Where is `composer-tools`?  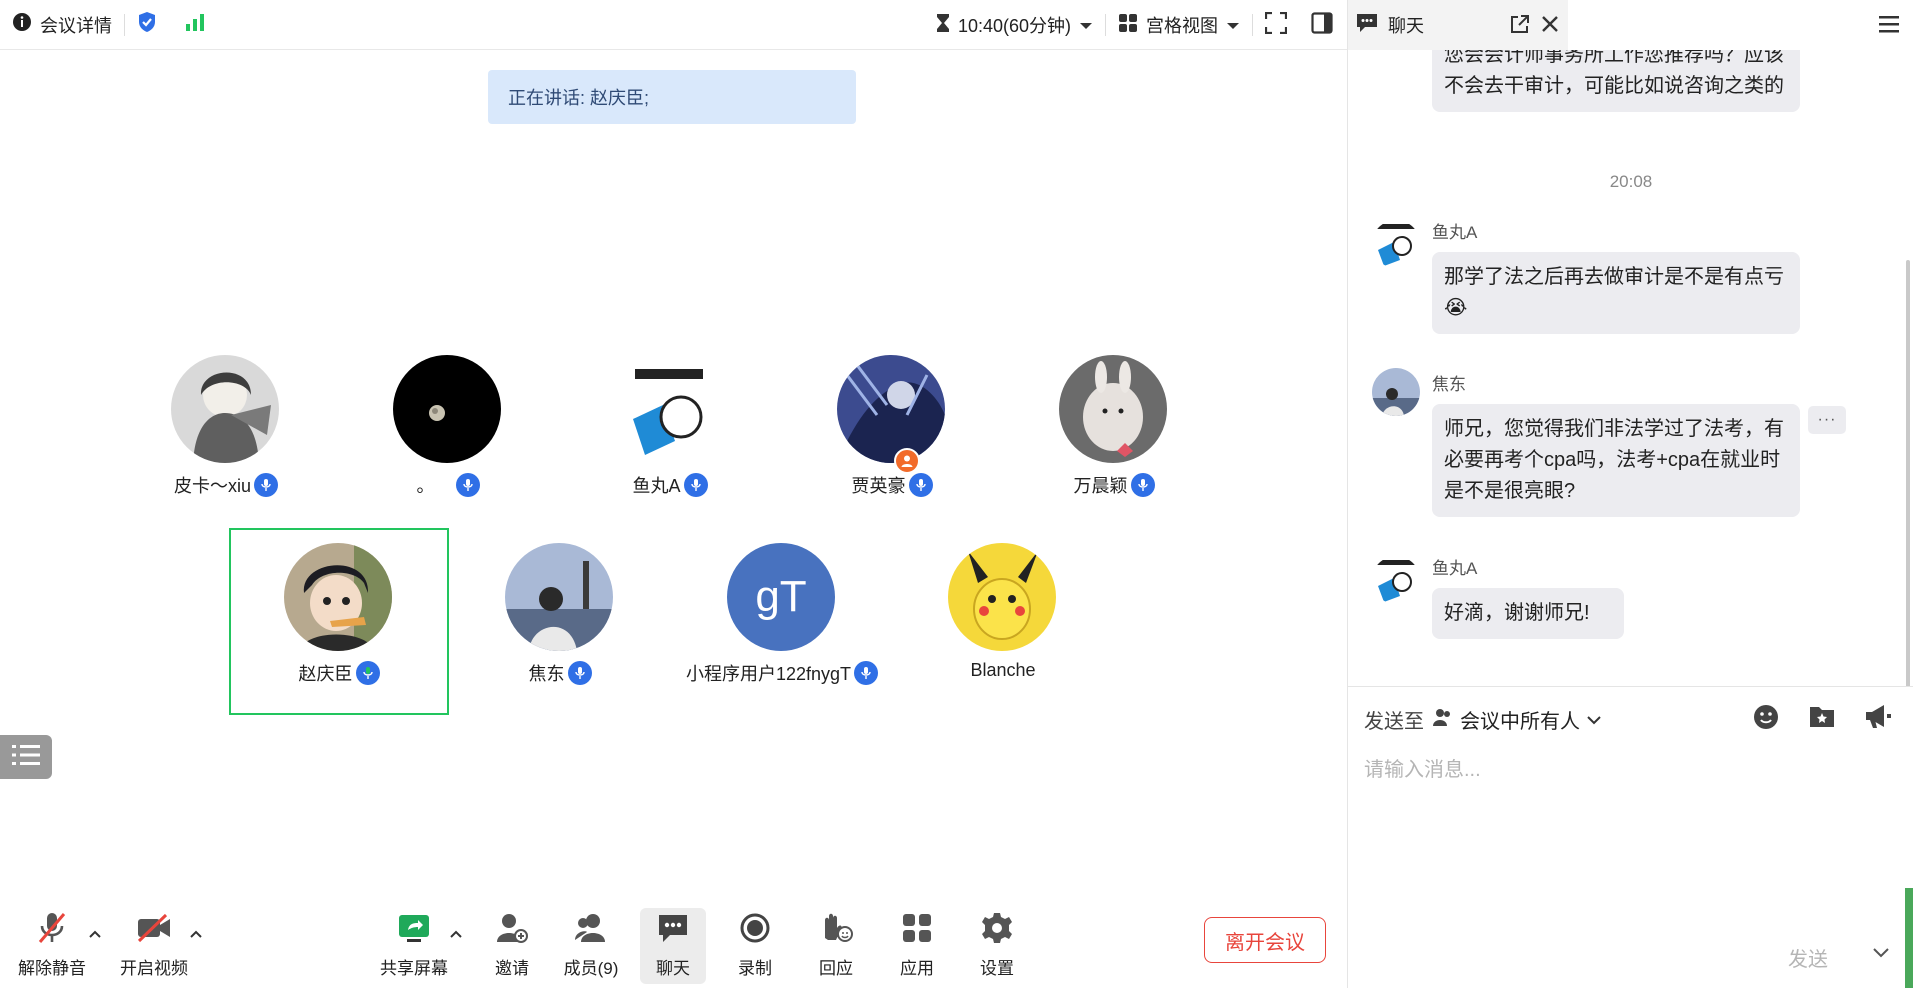
composer-tools is located at coordinates (1822, 719).